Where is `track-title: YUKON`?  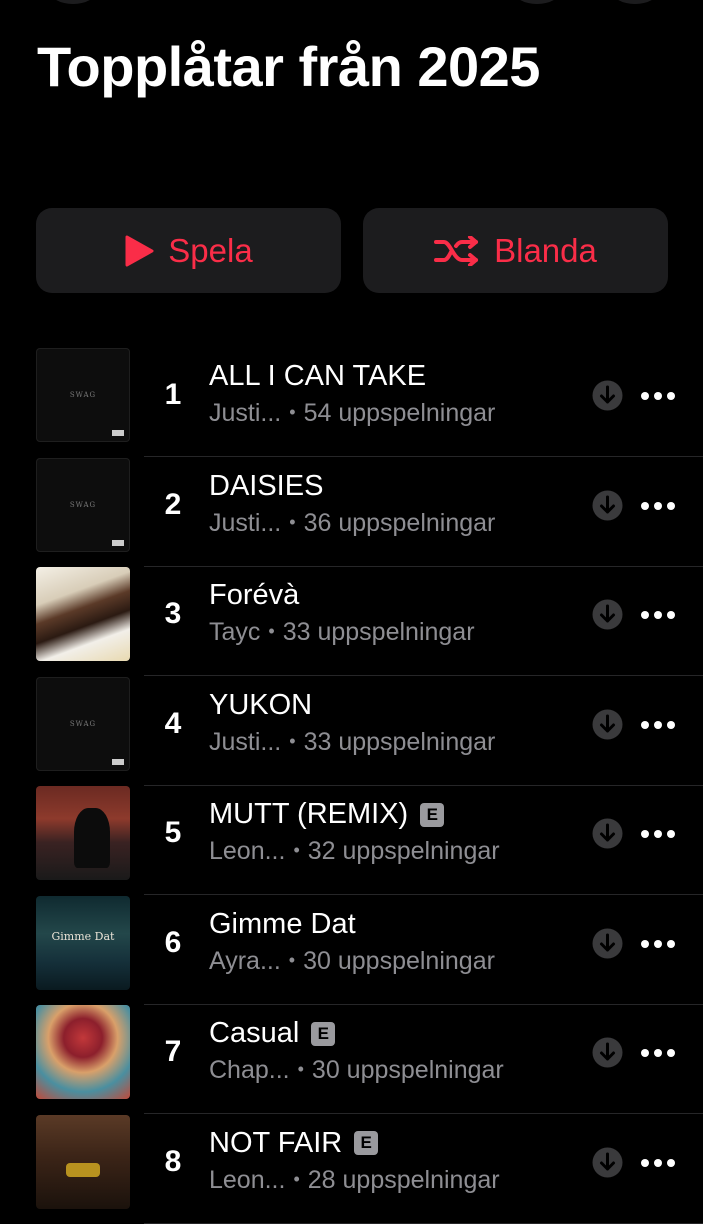 track-title: YUKON is located at coordinates (261, 704).